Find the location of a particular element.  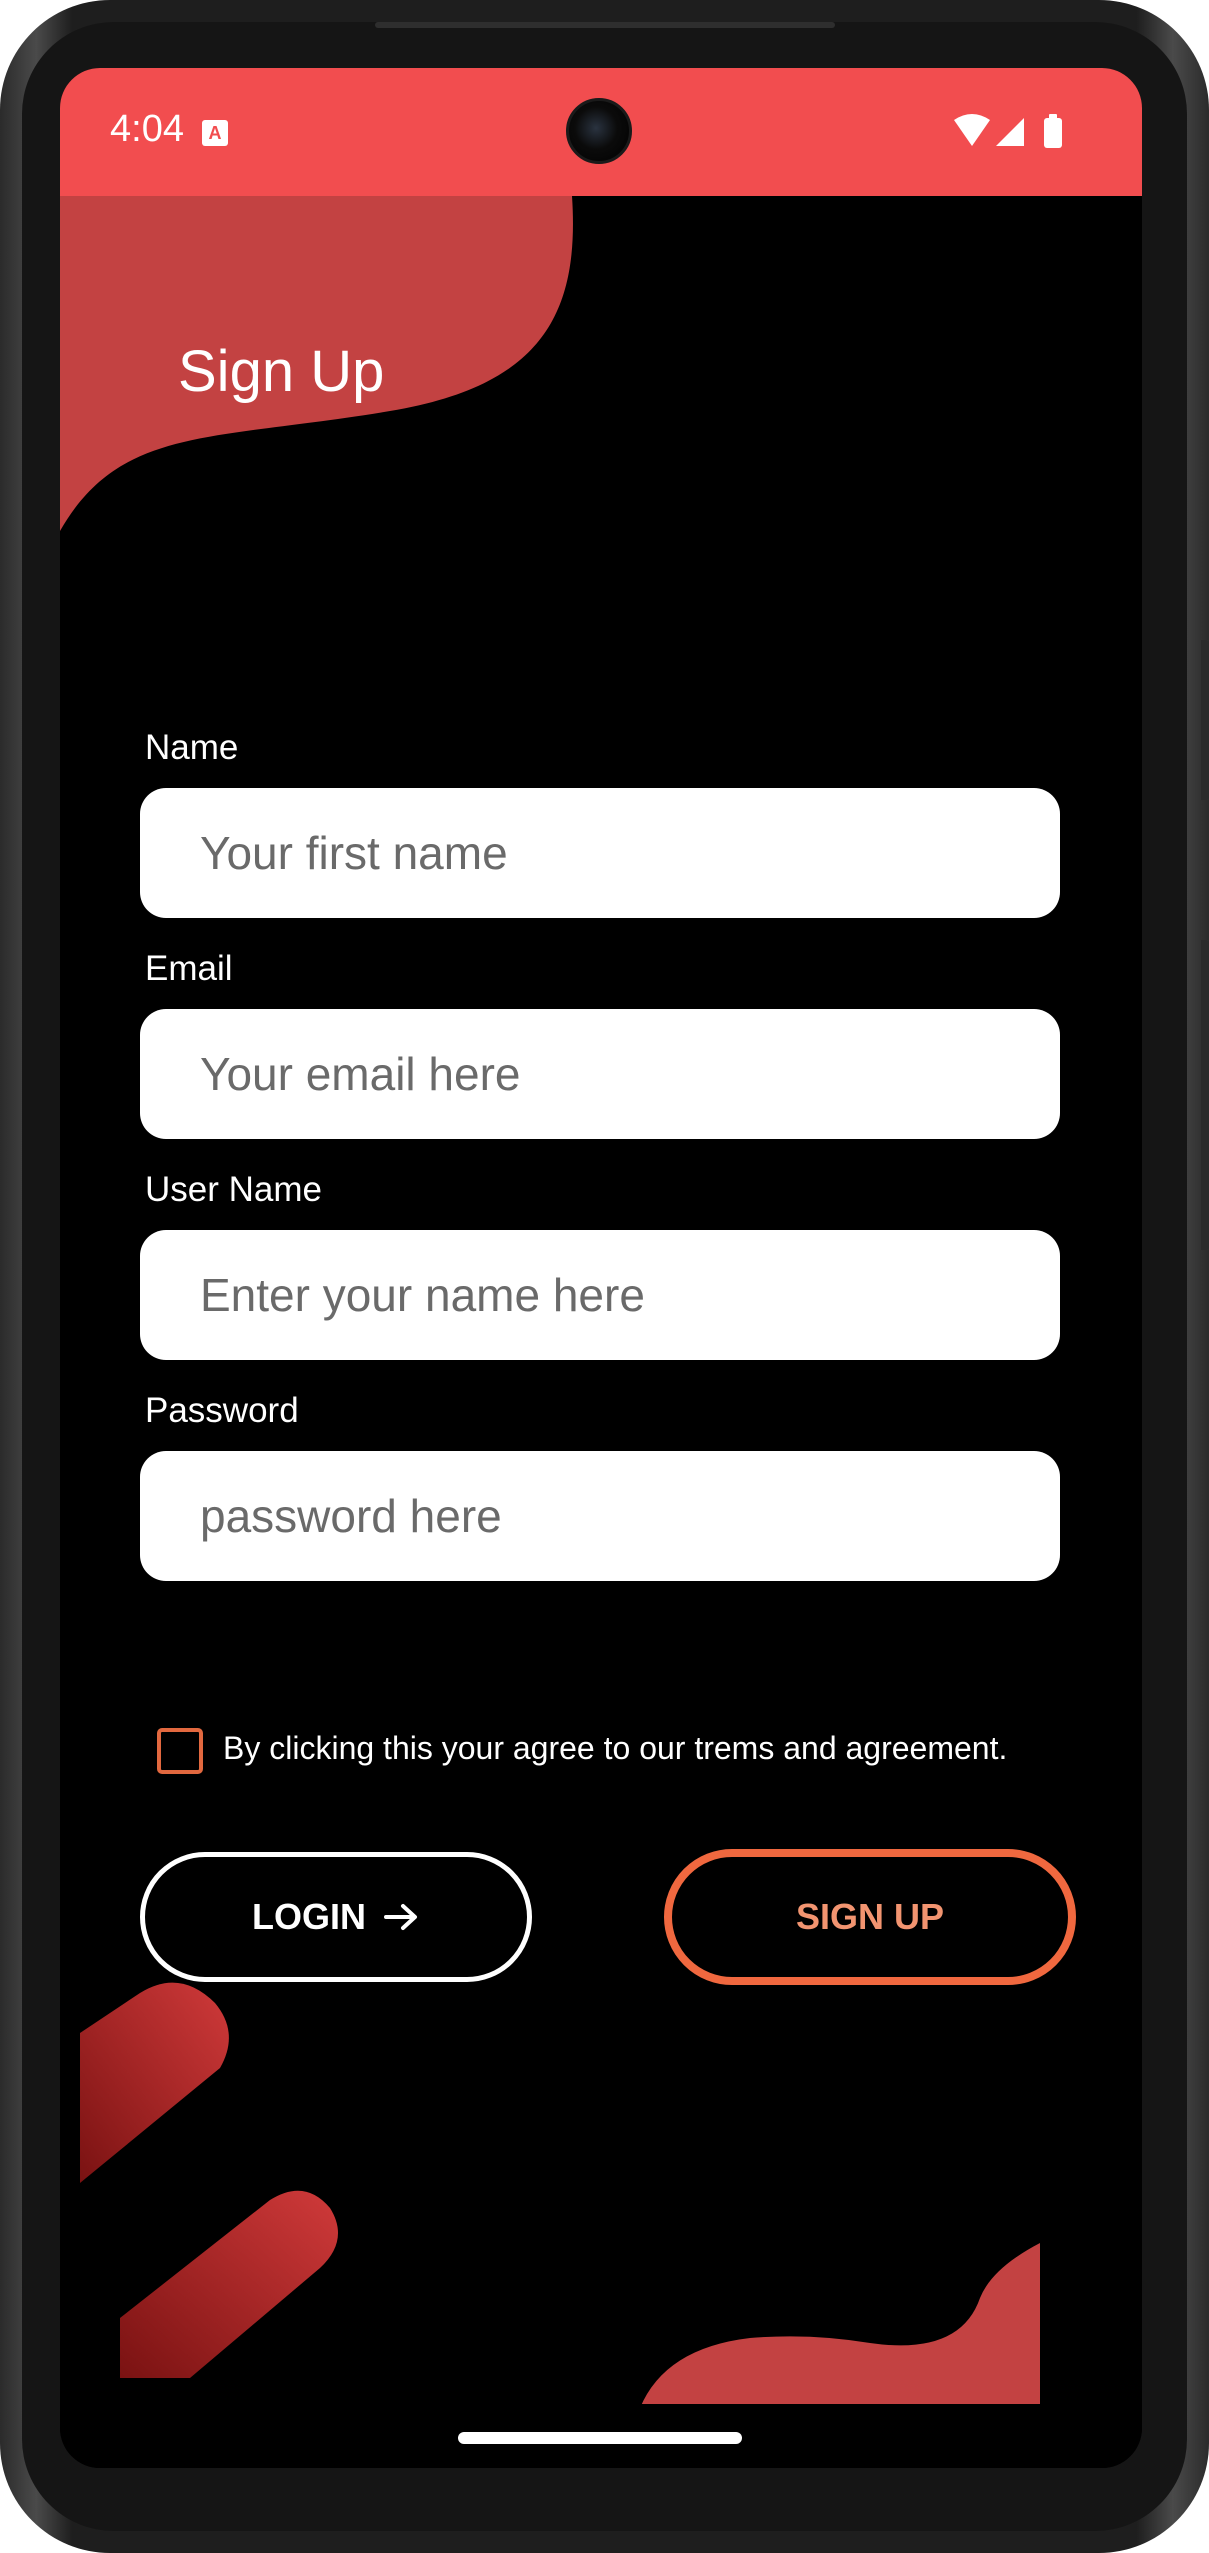

username-input is located at coordinates (600, 1295).